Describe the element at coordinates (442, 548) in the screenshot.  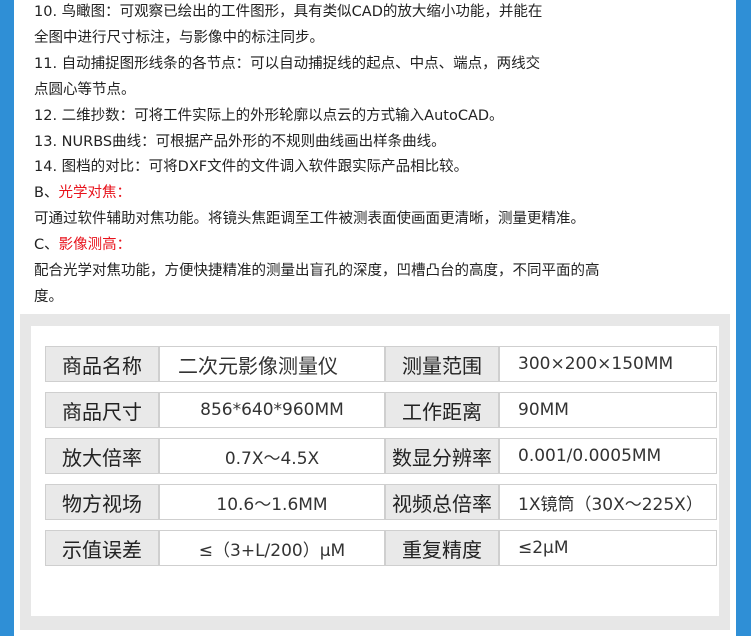
I see `spec-label: 重复精度` at that location.